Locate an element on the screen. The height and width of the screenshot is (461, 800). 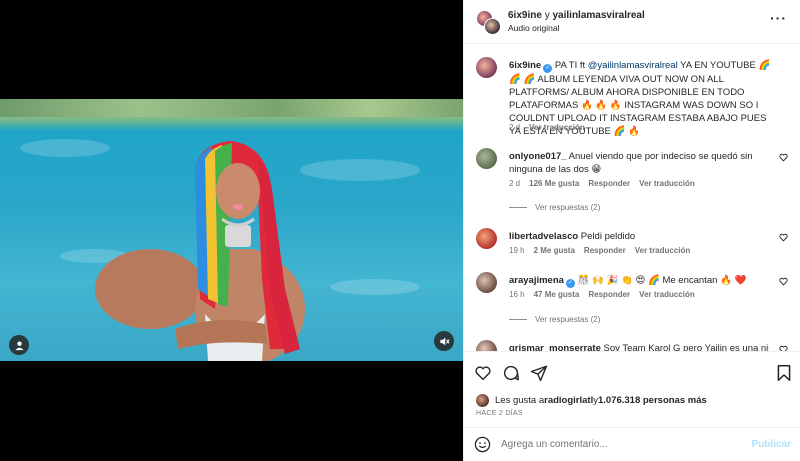
likes-prefix: Les gusta a is located at coordinates (520, 400).